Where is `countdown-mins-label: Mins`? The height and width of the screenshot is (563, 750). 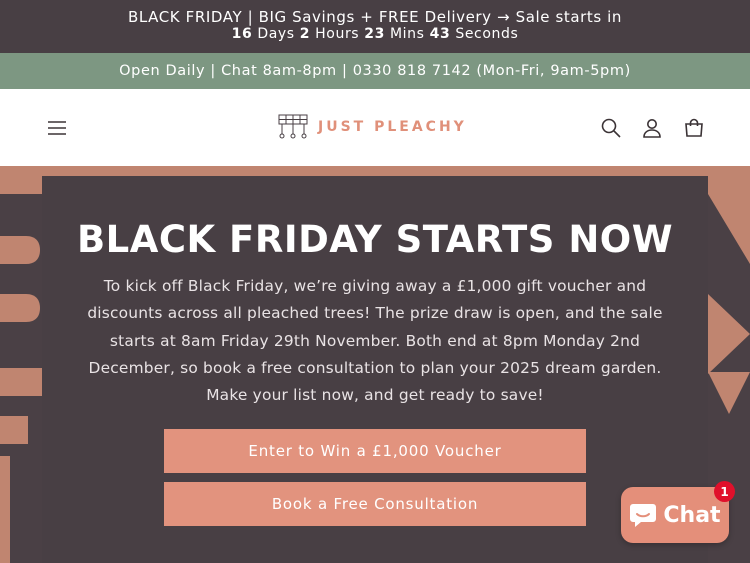
countdown-mins-label: Mins is located at coordinates (407, 34).